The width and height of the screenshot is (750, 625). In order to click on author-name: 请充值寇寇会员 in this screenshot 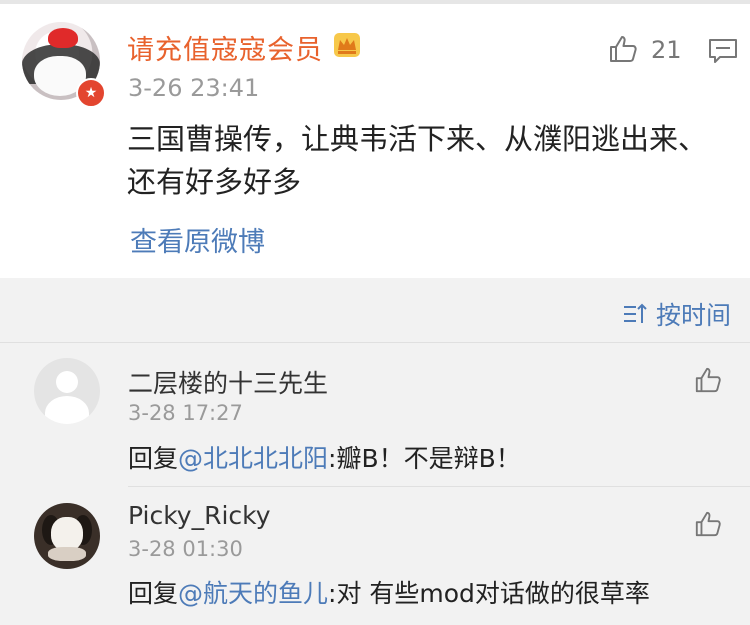, I will do `click(225, 47)`.